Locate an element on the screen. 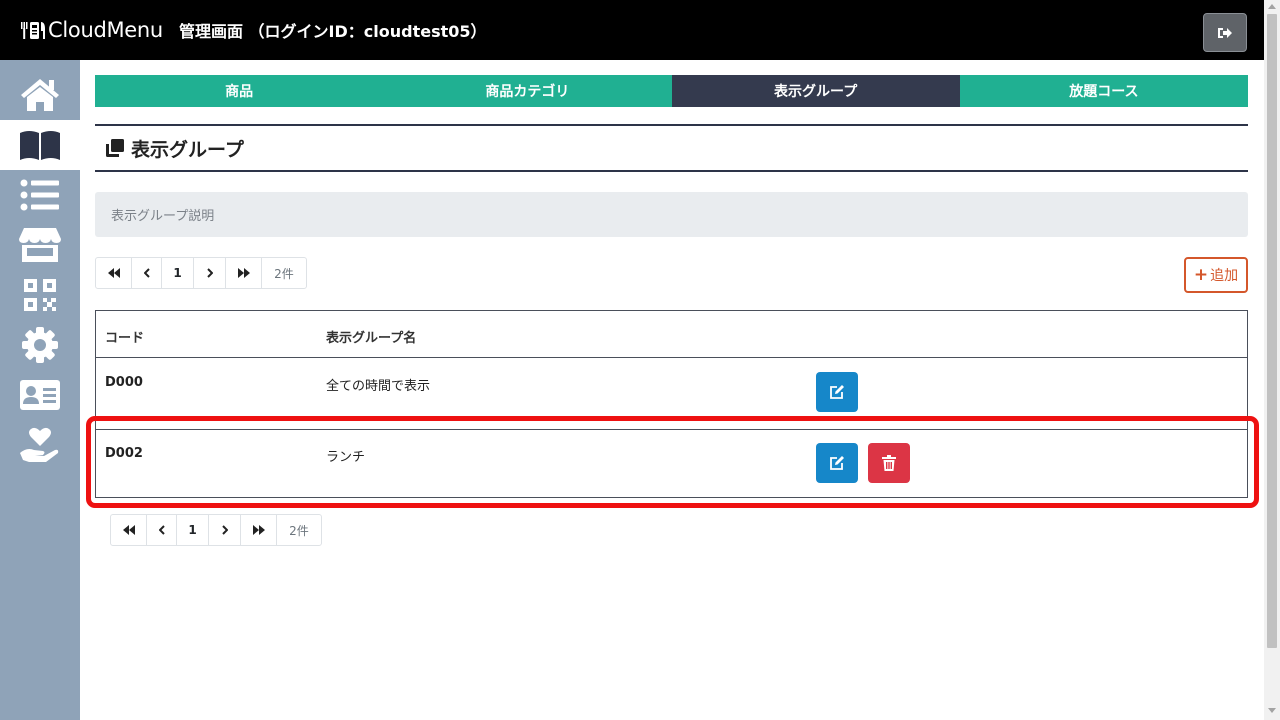 The height and width of the screenshot is (720, 1280). list-icon is located at coordinates (39, 195).